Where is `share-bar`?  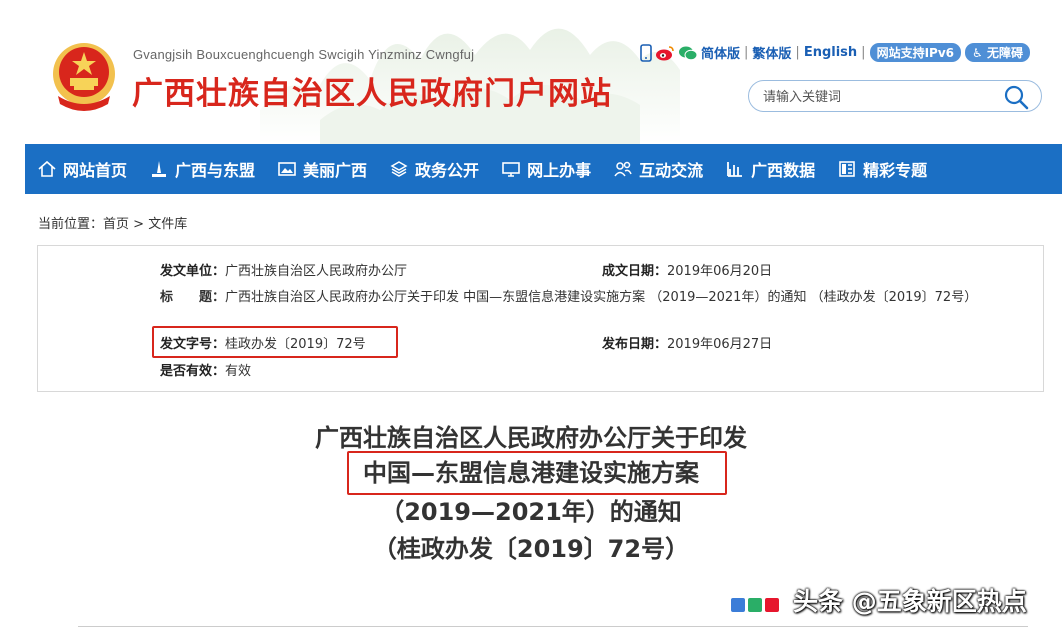 share-bar is located at coordinates (755, 605).